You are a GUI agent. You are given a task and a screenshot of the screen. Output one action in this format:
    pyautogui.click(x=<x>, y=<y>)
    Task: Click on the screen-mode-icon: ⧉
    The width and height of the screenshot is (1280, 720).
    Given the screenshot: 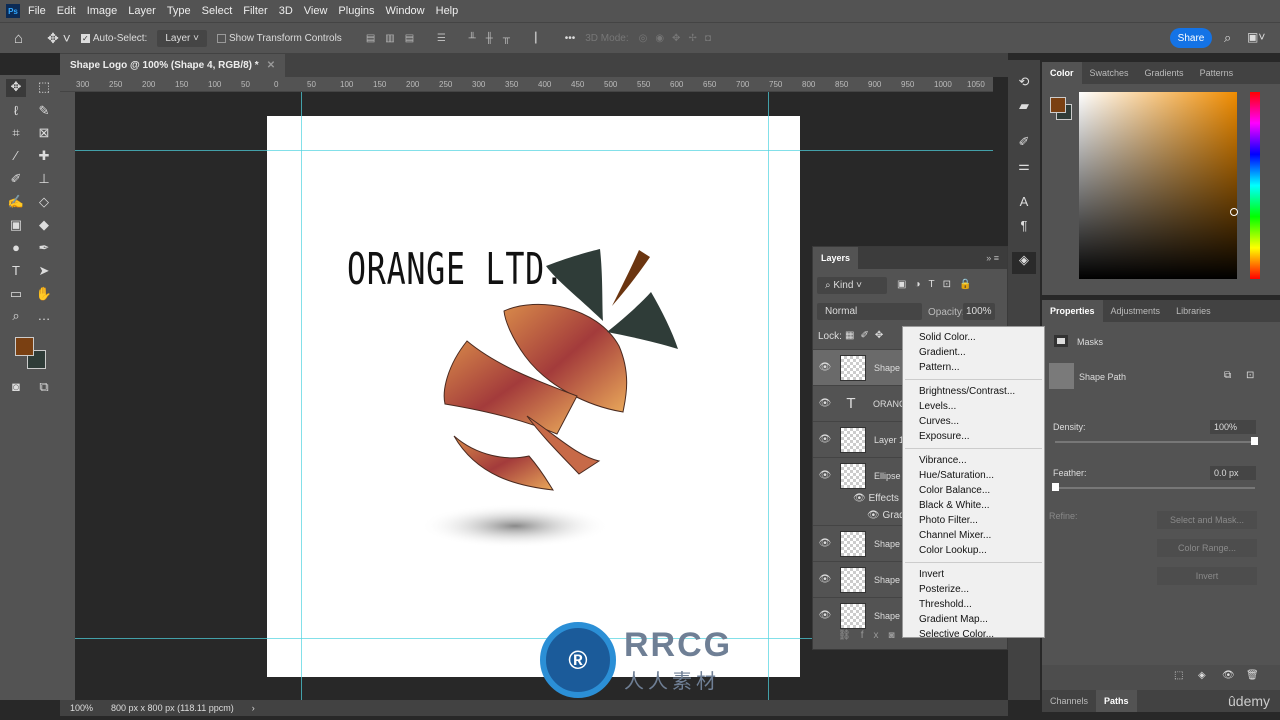 What is the action you would take?
    pyautogui.click(x=44, y=388)
    